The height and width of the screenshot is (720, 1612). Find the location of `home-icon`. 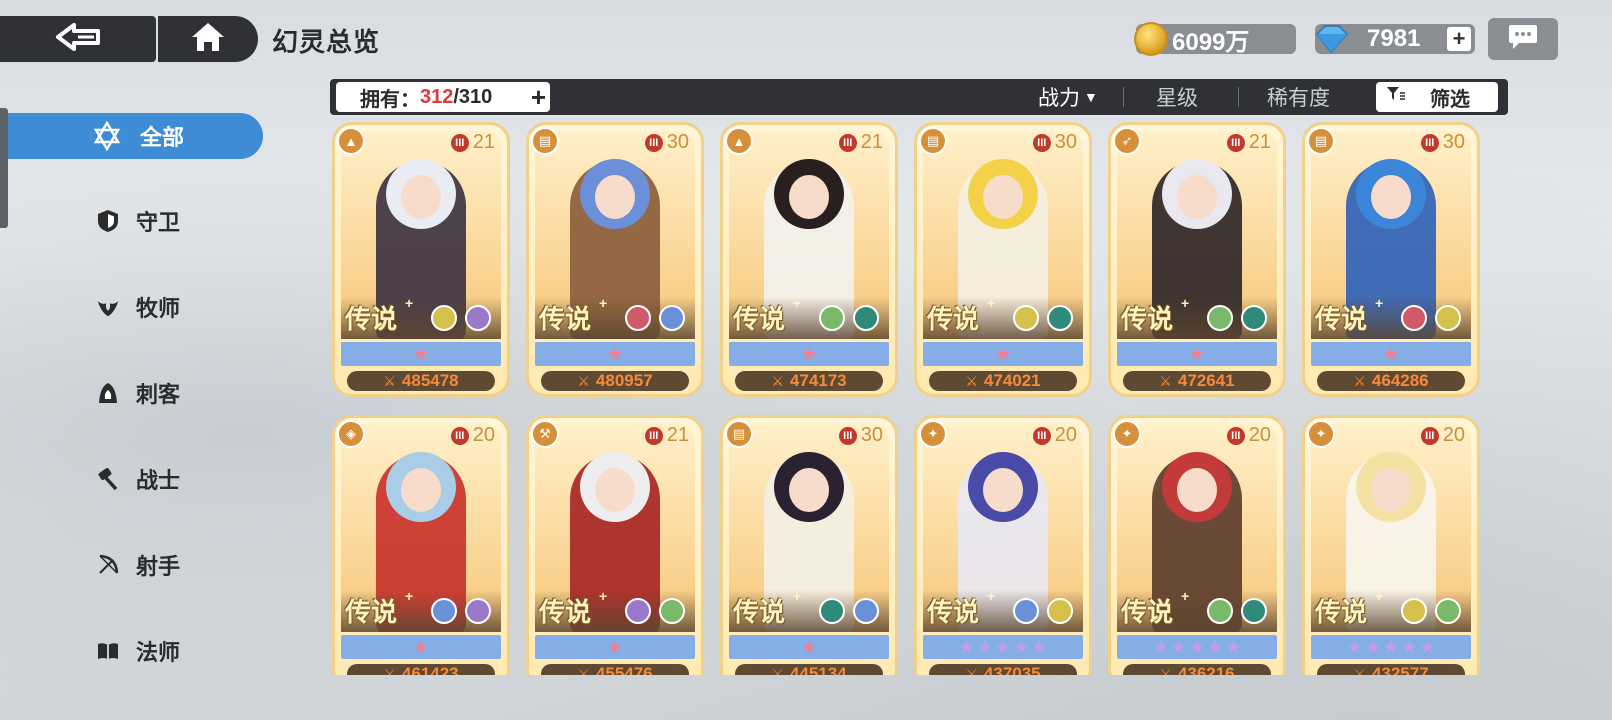

home-icon is located at coordinates (208, 39).